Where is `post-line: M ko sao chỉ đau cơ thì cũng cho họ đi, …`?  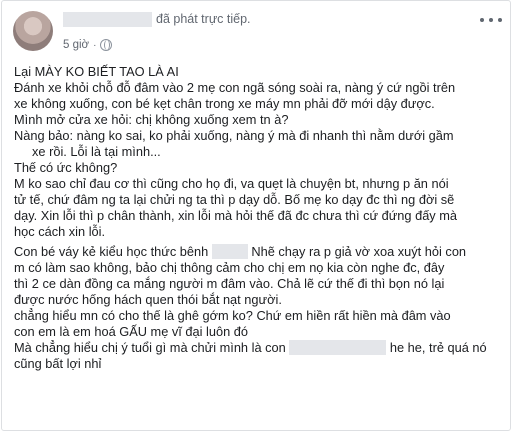 post-line: M ko sao chỉ đau cơ thì cũng cho họ đi, … is located at coordinates (231, 183).